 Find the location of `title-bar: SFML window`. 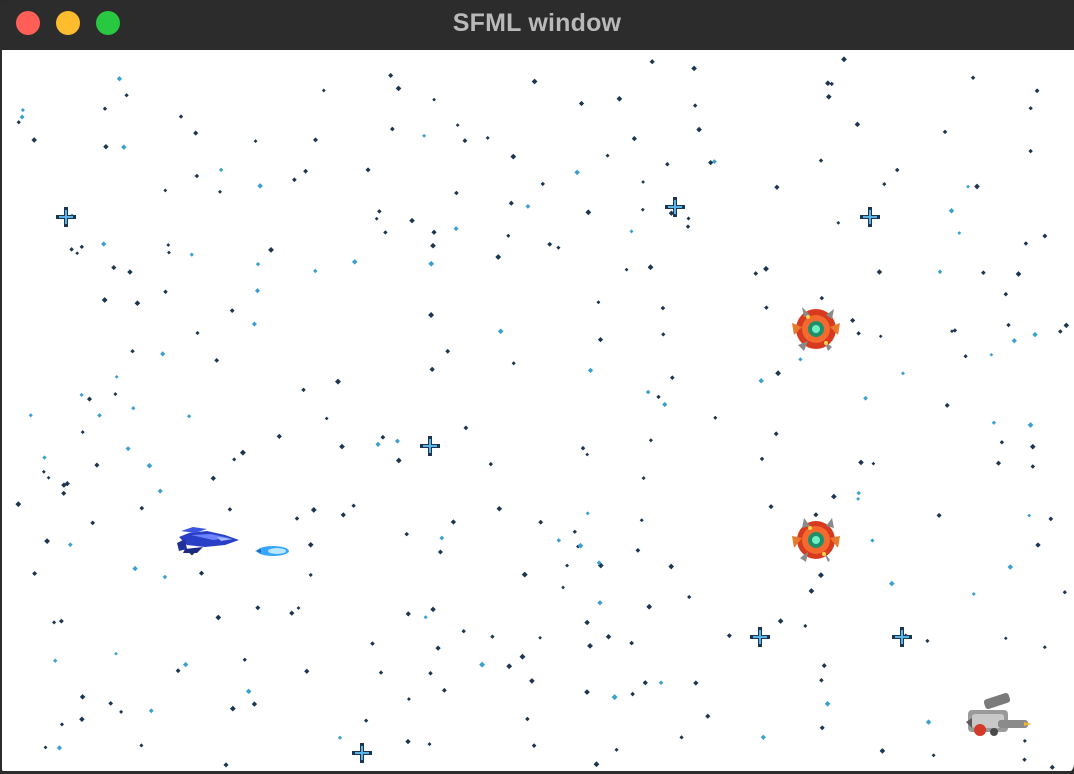

title-bar: SFML window is located at coordinates (537, 25).